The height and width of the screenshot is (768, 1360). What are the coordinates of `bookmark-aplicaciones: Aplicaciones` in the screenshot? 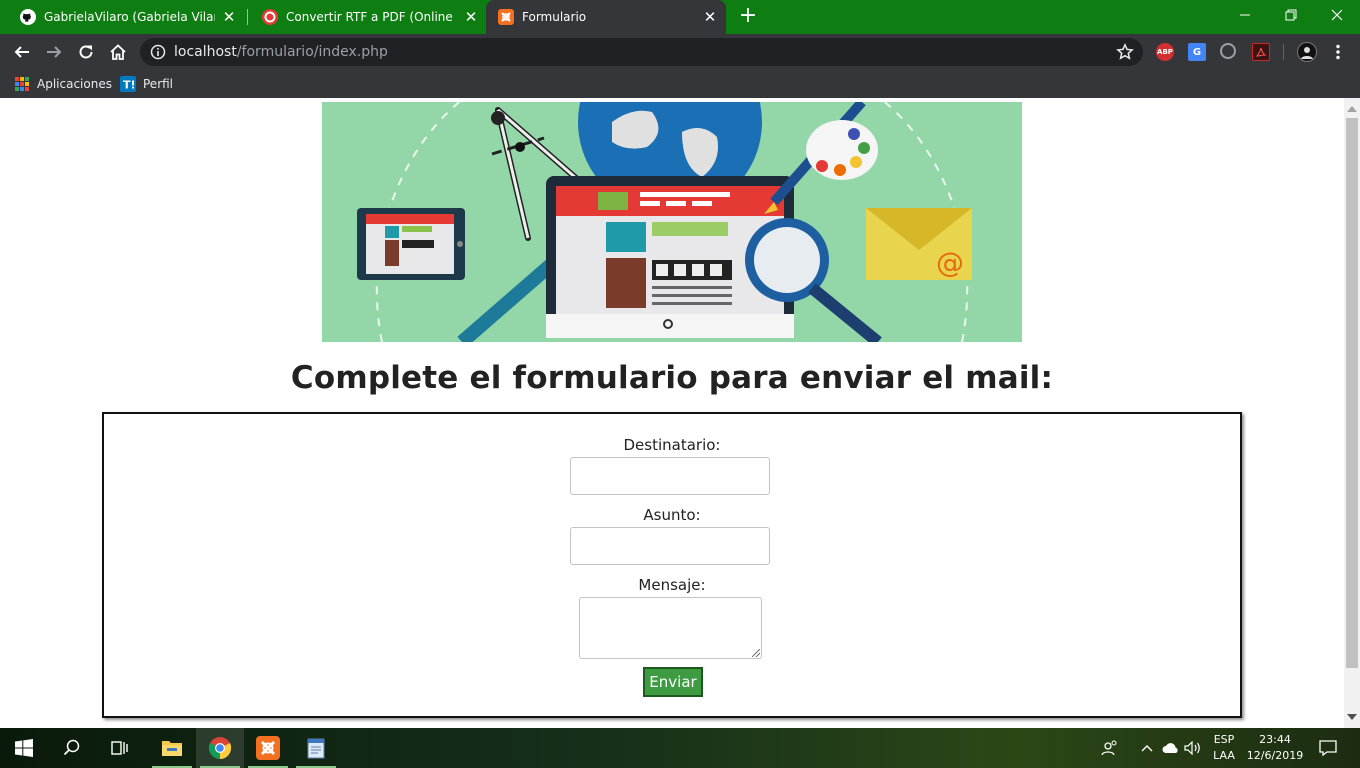 It's located at (63, 84).